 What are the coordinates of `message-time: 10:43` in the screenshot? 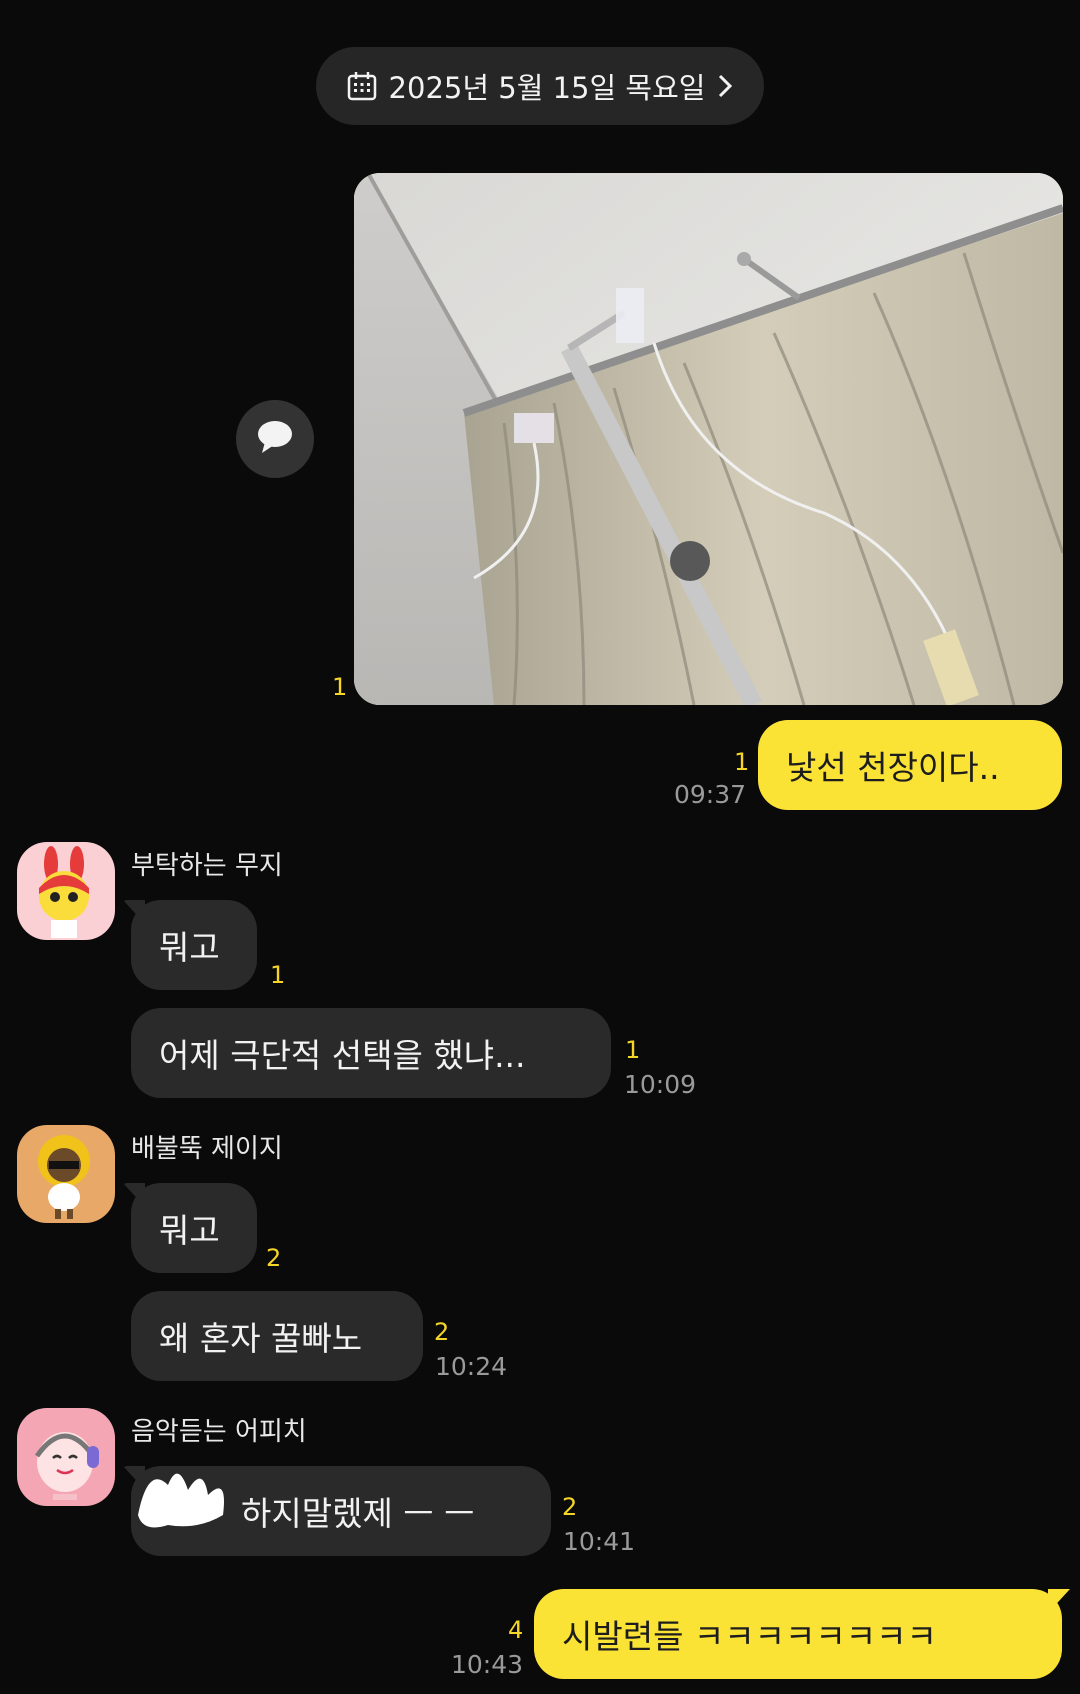 It's located at (487, 1664).